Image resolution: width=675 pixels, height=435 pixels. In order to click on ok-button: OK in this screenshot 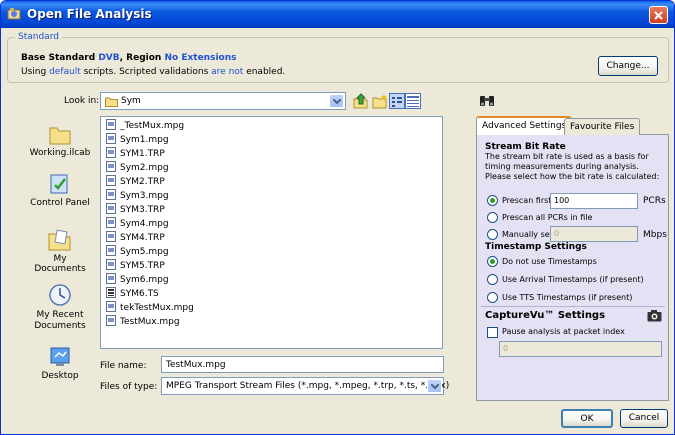, I will do `click(587, 418)`.